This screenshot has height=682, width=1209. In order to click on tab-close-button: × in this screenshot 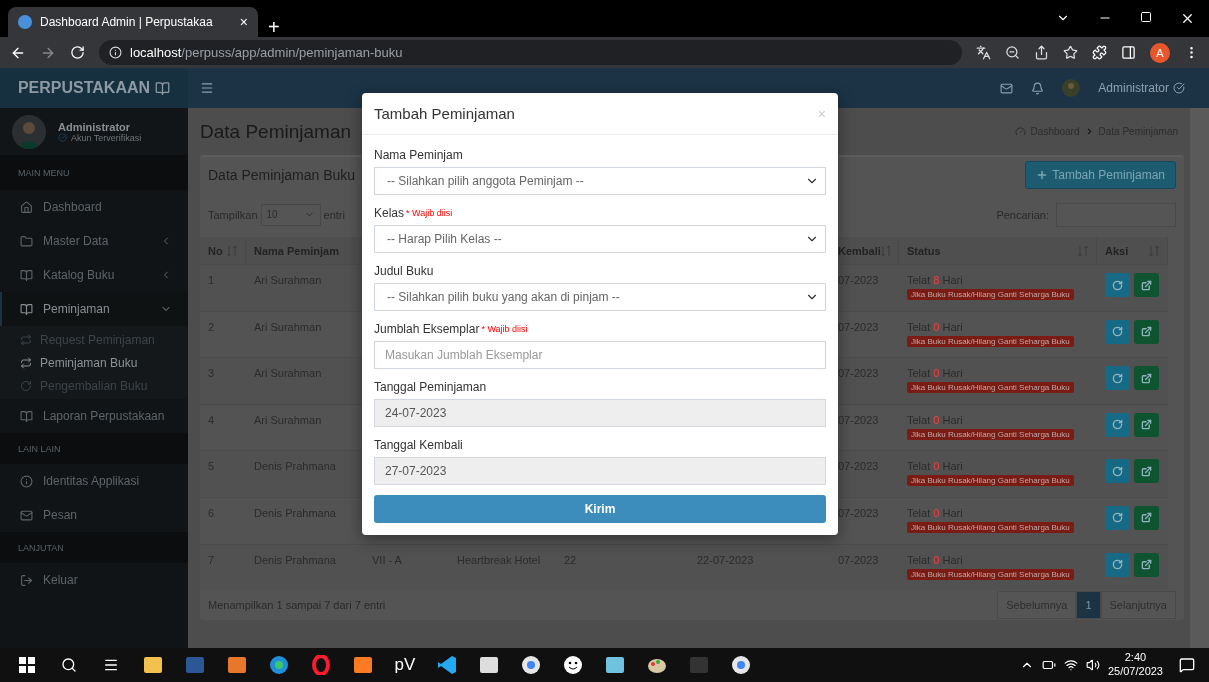, I will do `click(243, 22)`.